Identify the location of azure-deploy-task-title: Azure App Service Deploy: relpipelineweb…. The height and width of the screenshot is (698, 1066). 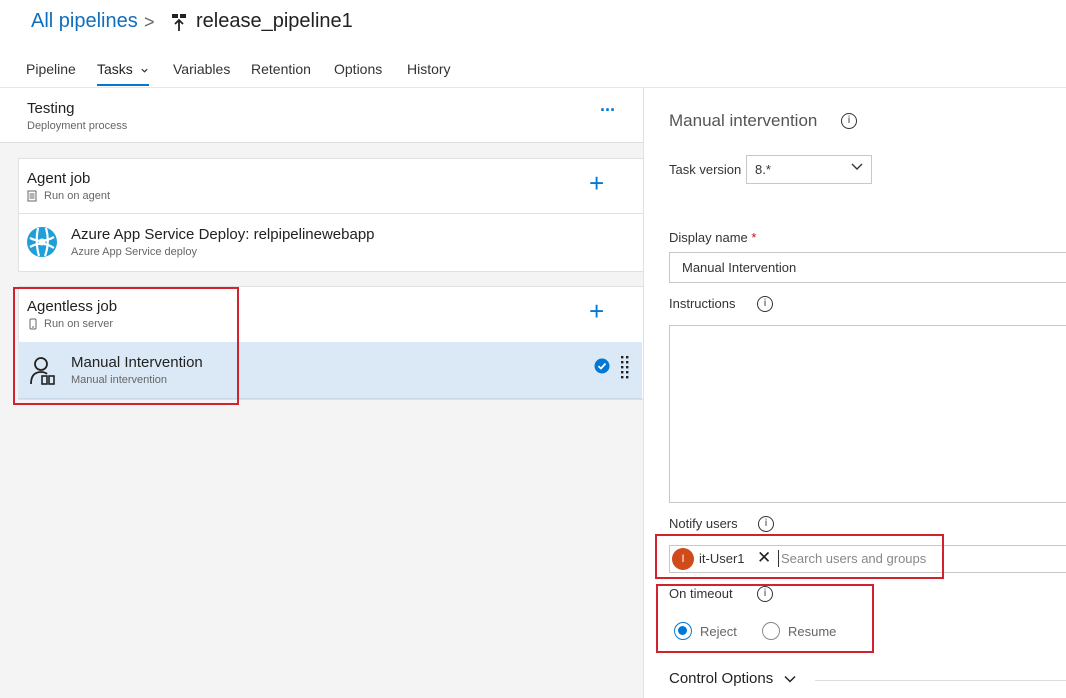
(223, 234).